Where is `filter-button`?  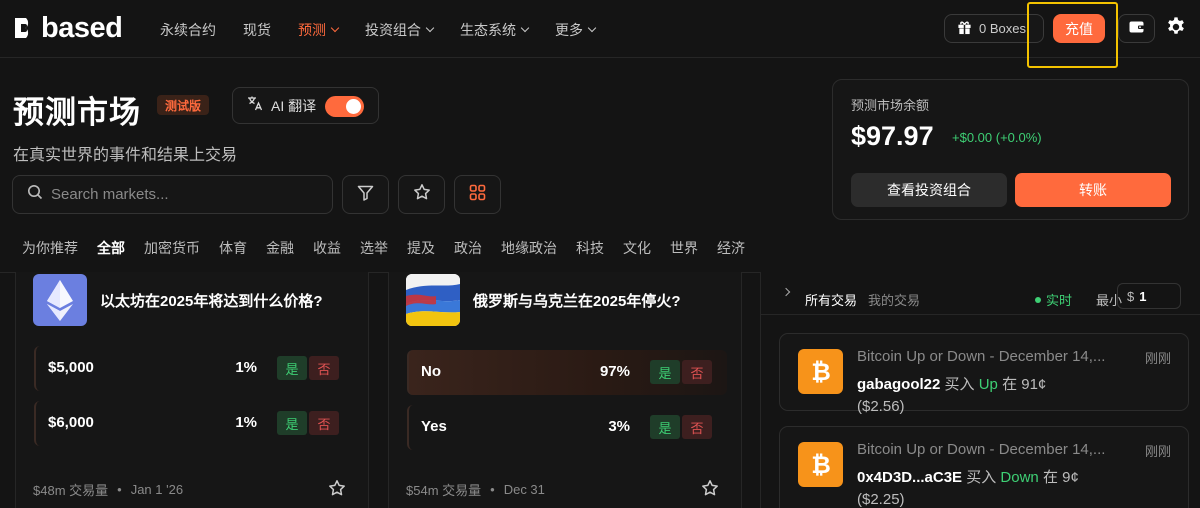 filter-button is located at coordinates (365, 194).